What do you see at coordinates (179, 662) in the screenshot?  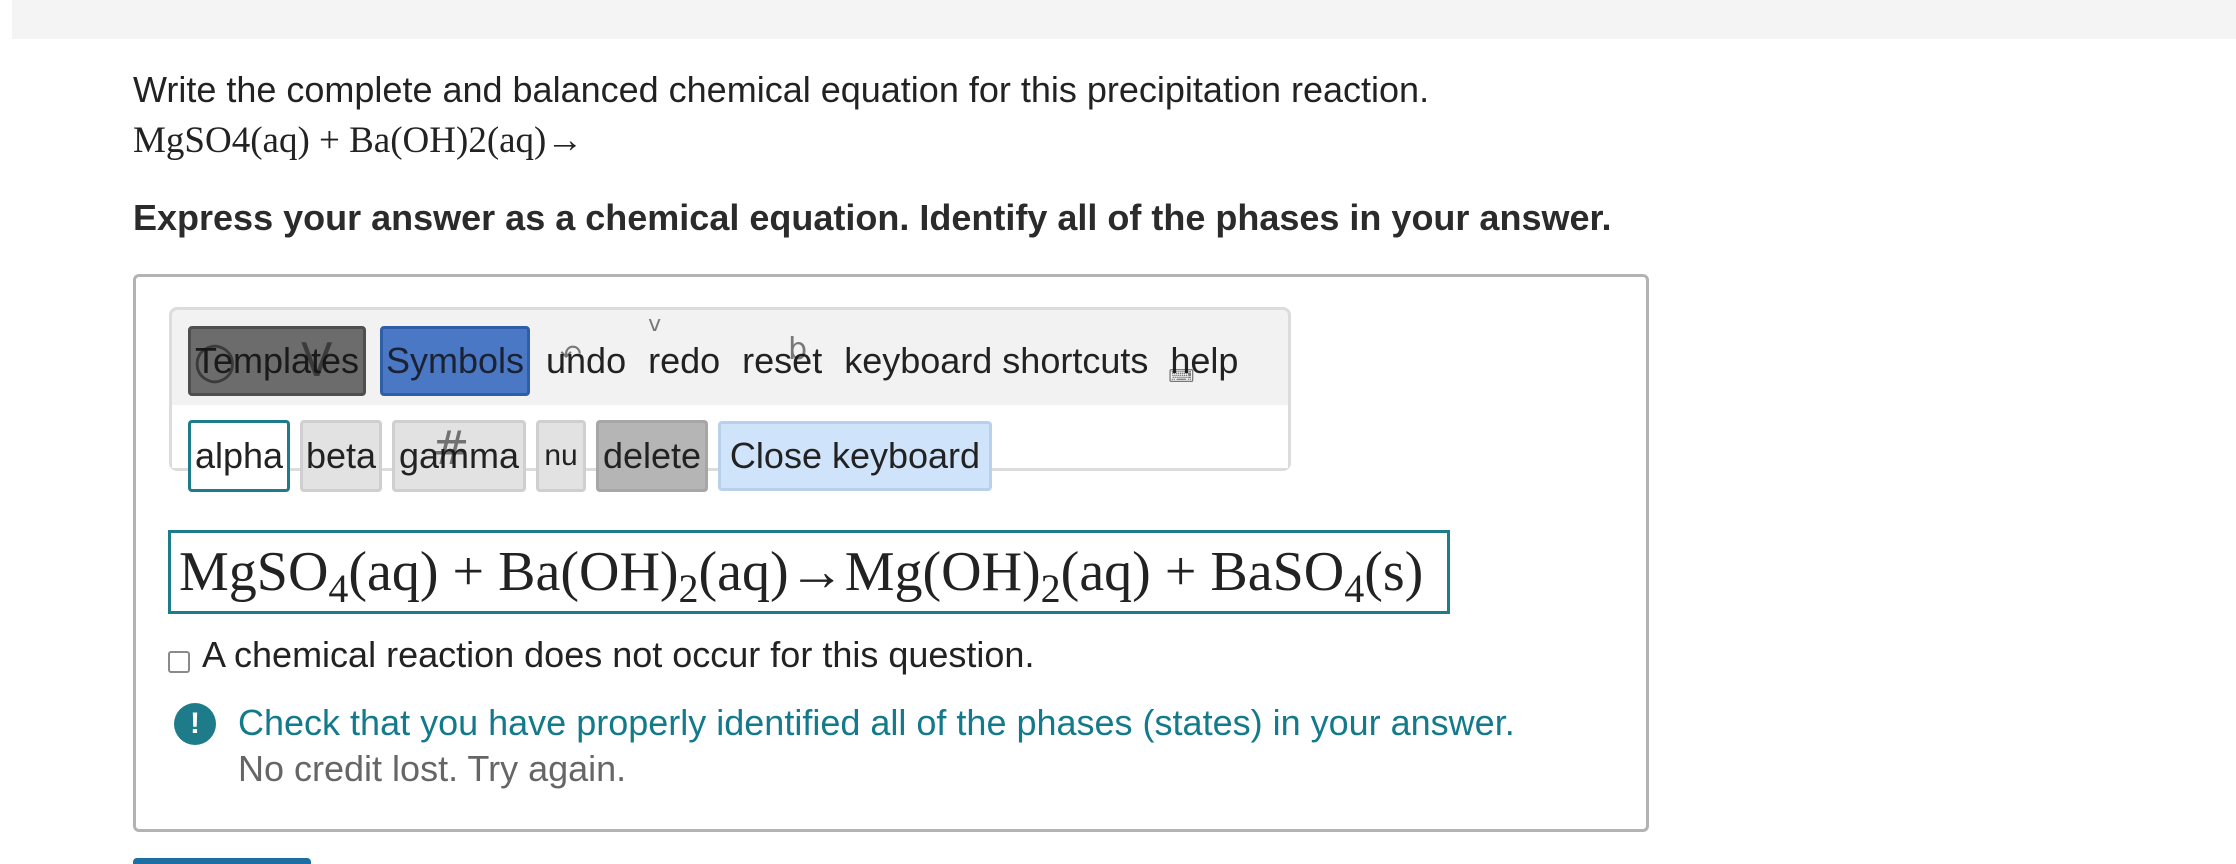 I see `no-reaction-checkbox` at bounding box center [179, 662].